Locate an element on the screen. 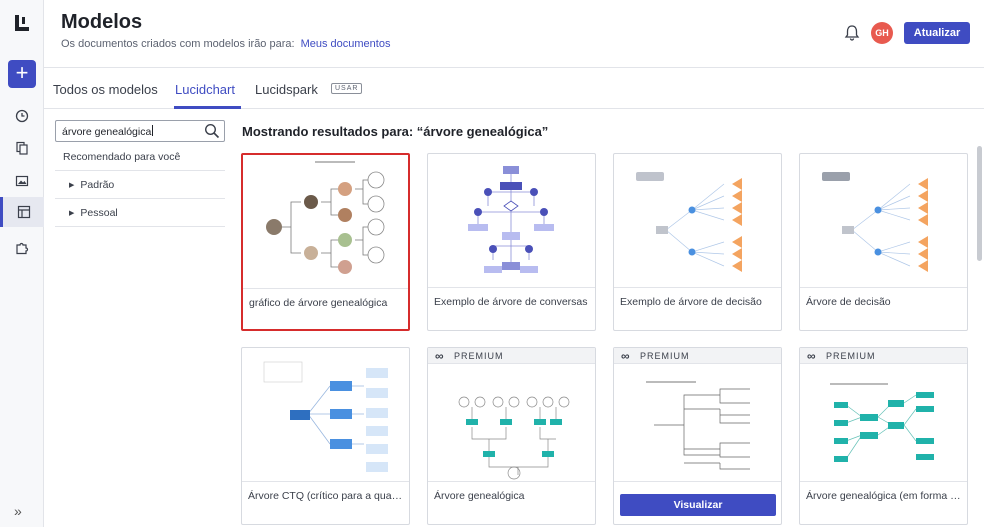 This screenshot has height=527, width=984. page-title: Modelos is located at coordinates (102, 22).